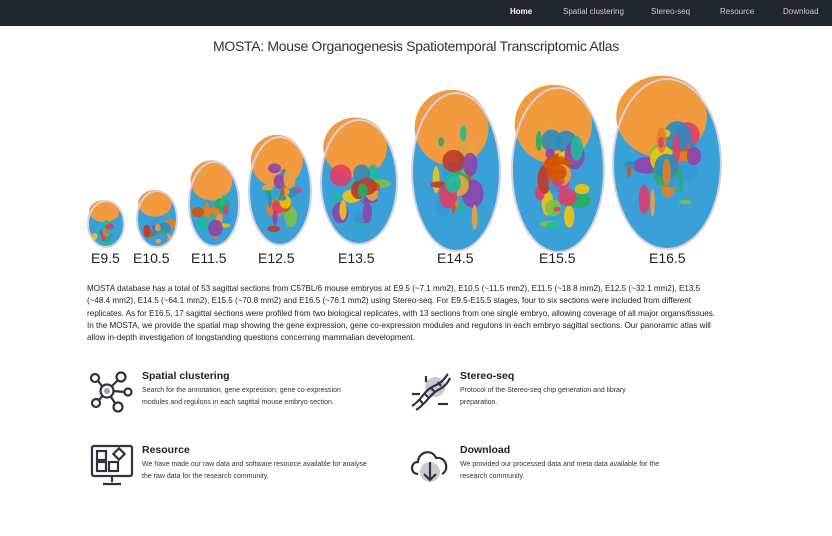 The height and width of the screenshot is (536, 832). What do you see at coordinates (521, 11) in the screenshot?
I see `nav-home: Home` at bounding box center [521, 11].